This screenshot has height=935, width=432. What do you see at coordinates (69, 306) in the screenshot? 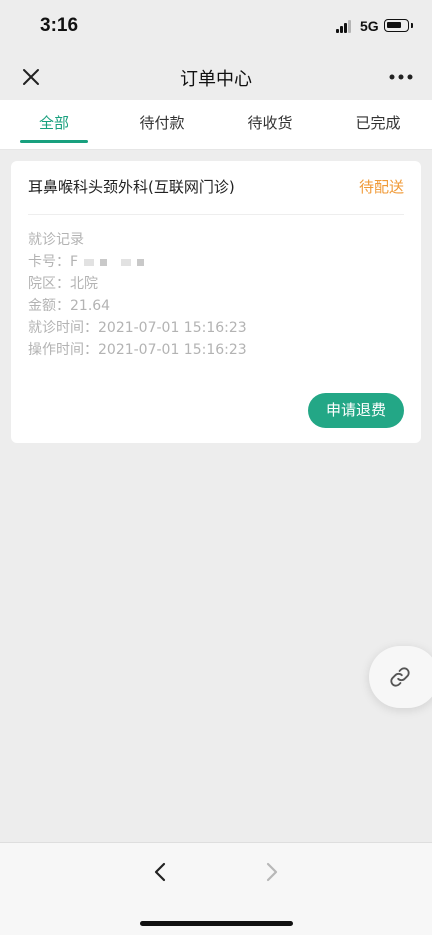
I see `order-amount: 金额：21.64` at bounding box center [69, 306].